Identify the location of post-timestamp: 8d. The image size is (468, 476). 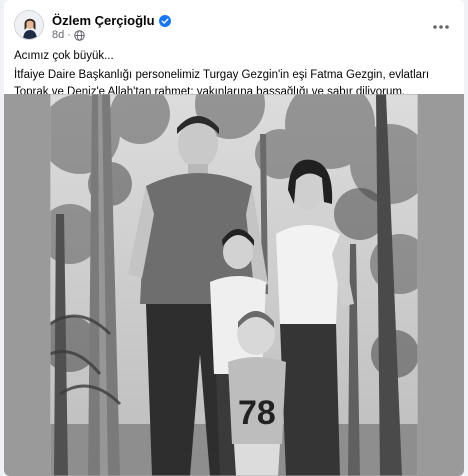
(58, 35).